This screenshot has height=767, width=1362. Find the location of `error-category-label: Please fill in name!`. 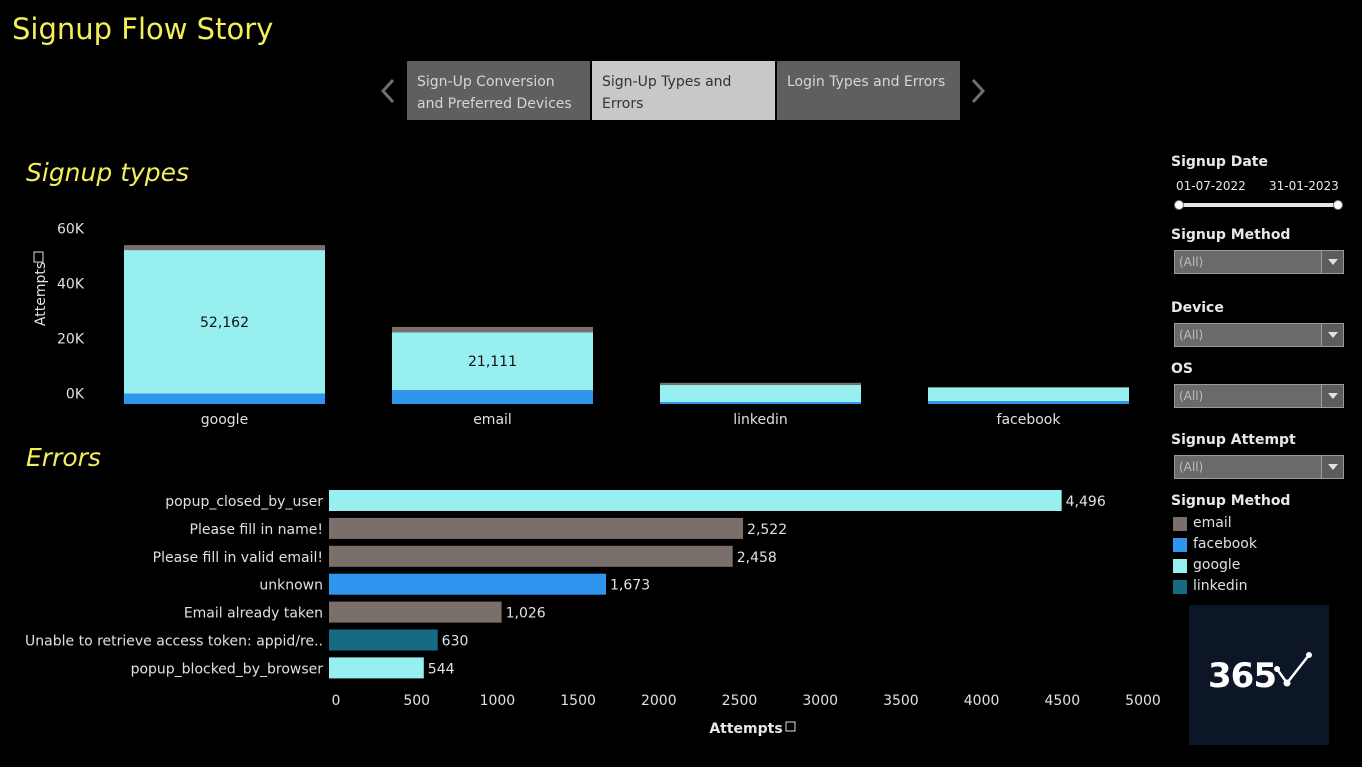

error-category-label: Please fill in name! is located at coordinates (256, 530).